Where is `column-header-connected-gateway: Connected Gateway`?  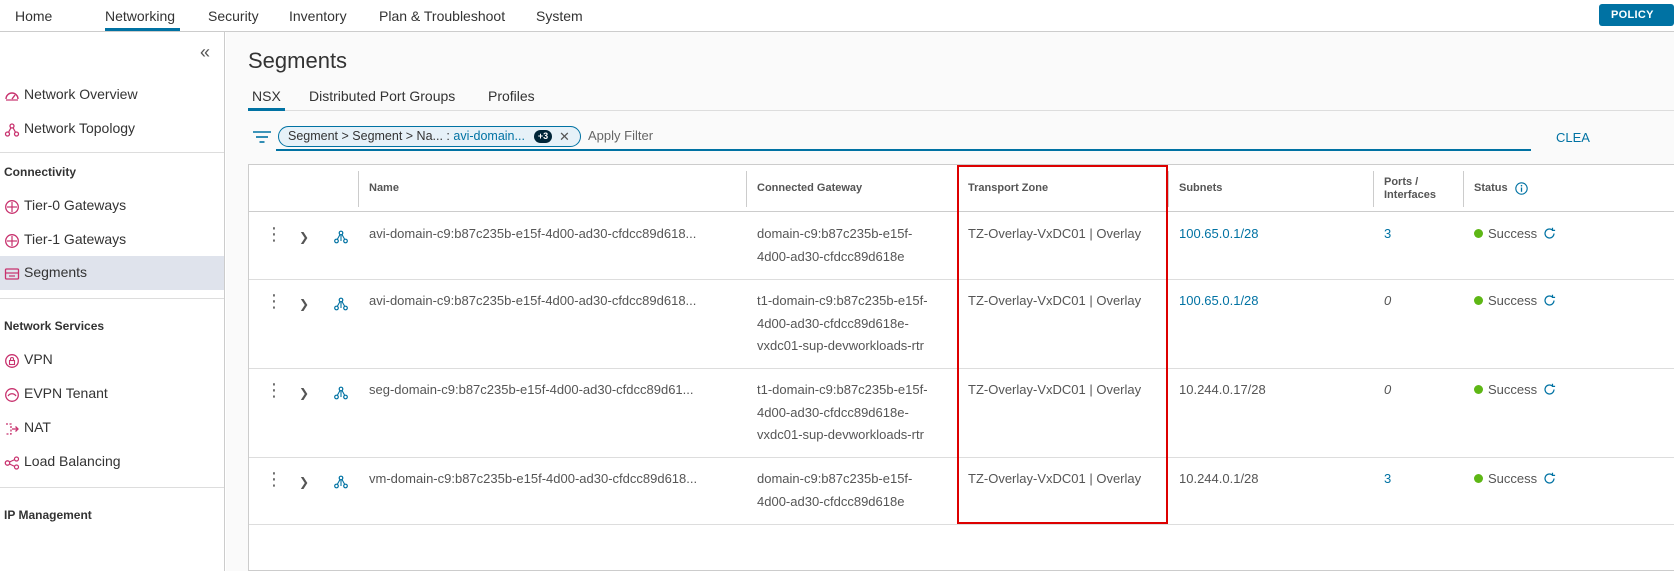
column-header-connected-gateway: Connected Gateway is located at coordinates (851, 188).